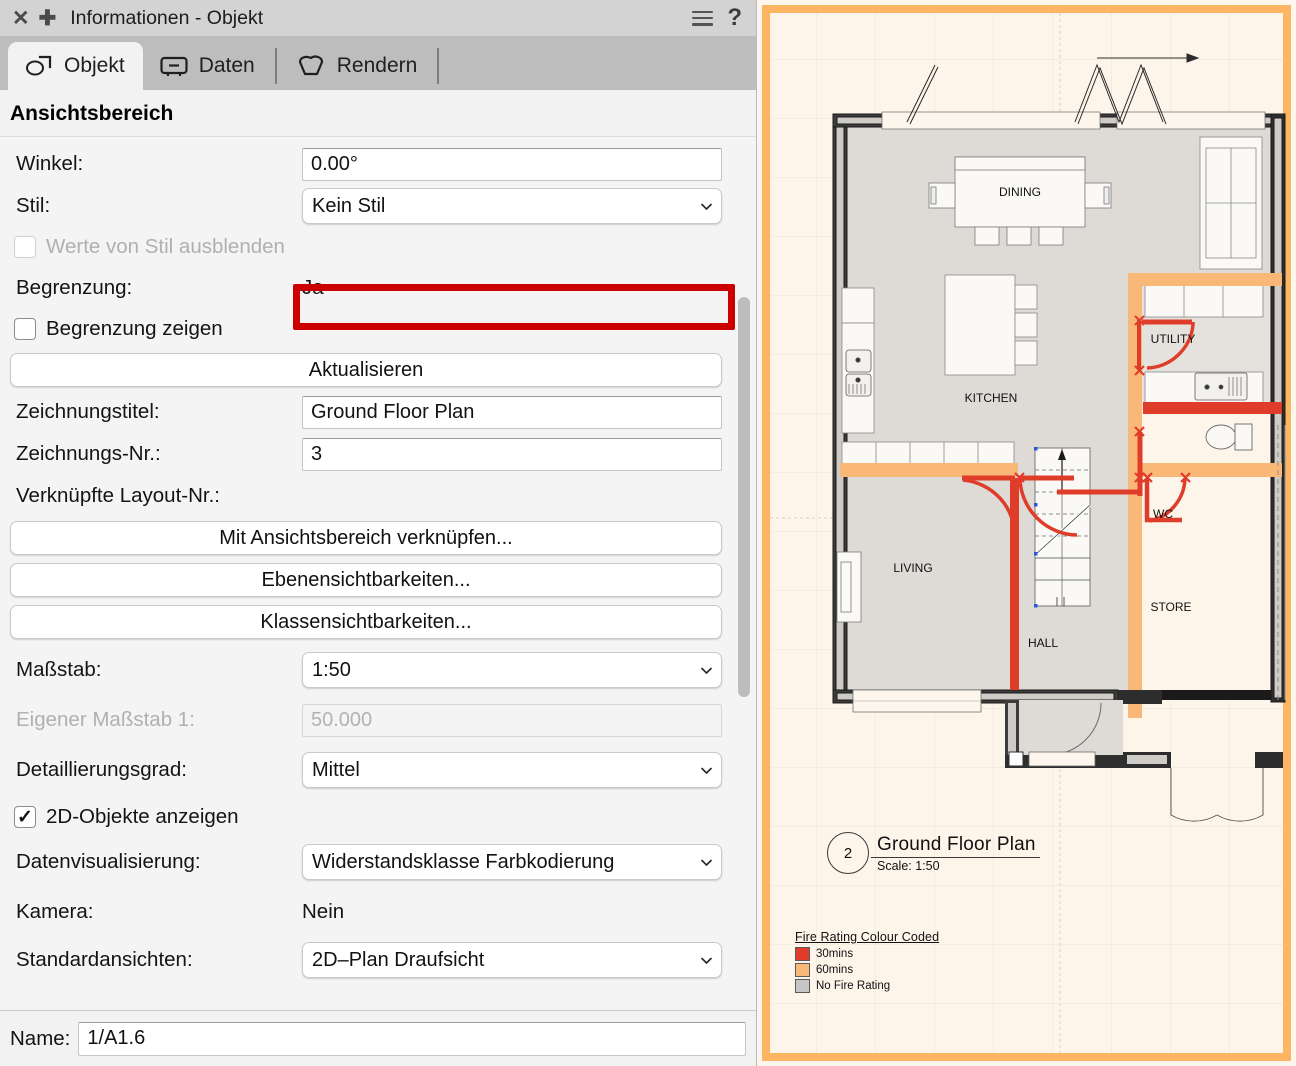 The width and height of the screenshot is (1296, 1066). Describe the element at coordinates (835, 954) in the screenshot. I see `legend-label-30mins: 30mins` at that location.